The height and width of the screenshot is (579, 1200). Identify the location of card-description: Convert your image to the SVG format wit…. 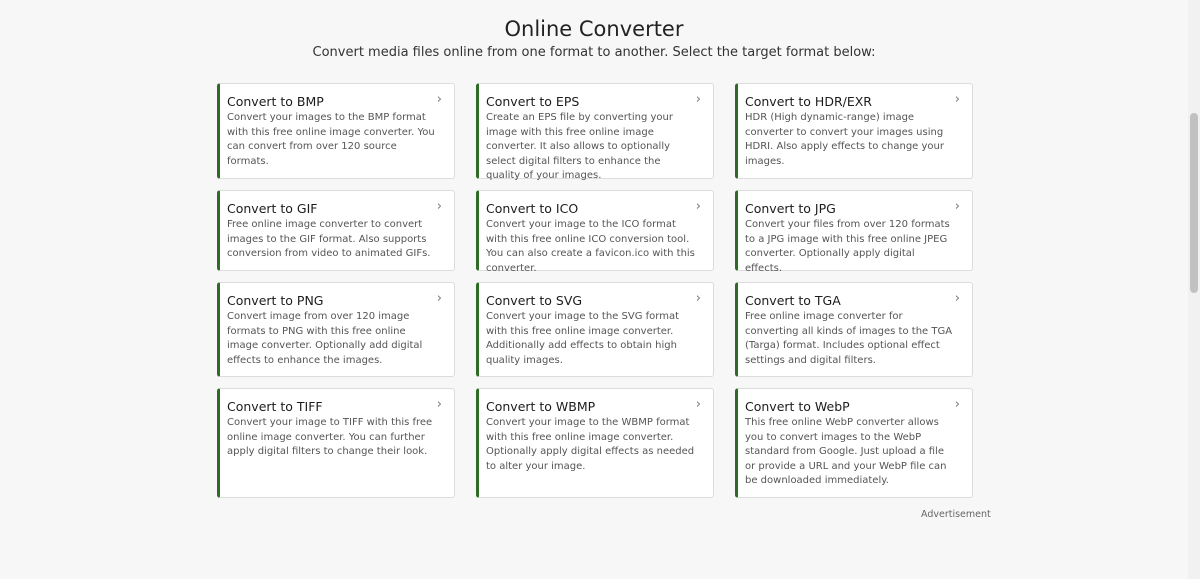
(582, 338).